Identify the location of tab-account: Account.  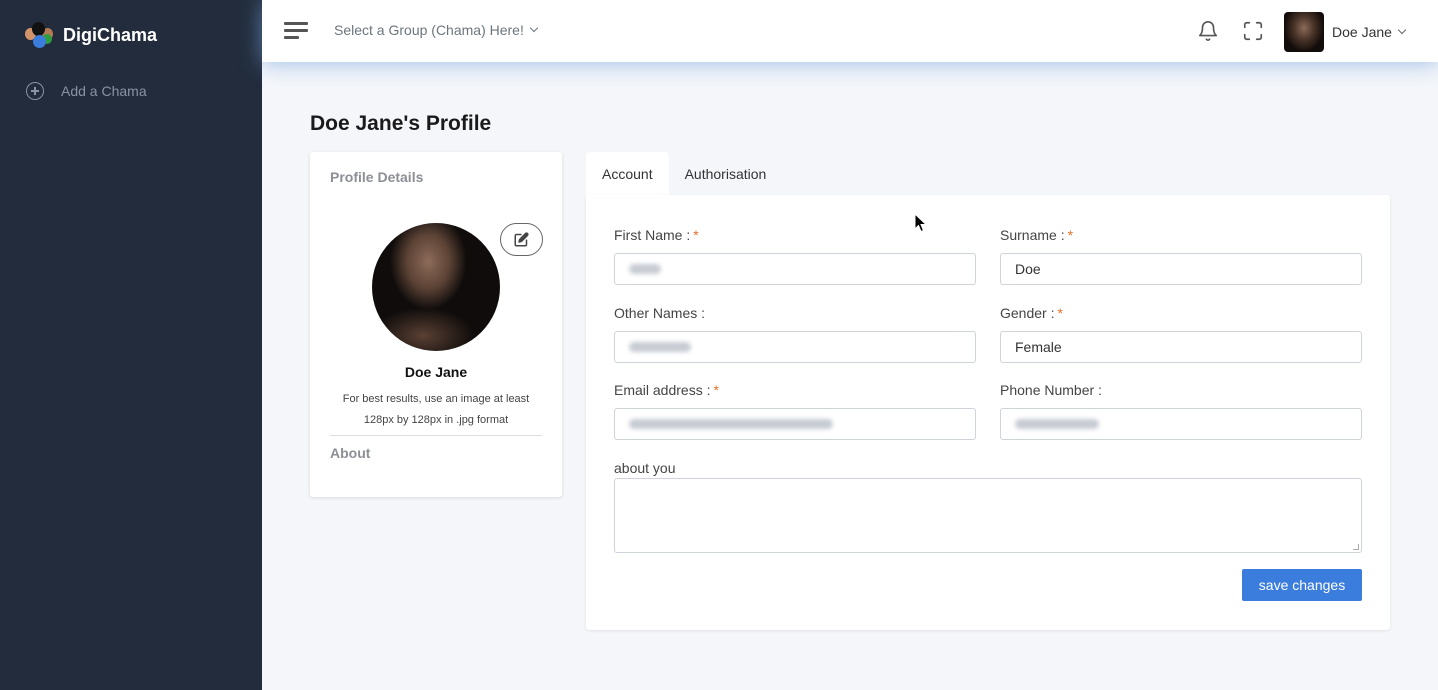
(627, 173).